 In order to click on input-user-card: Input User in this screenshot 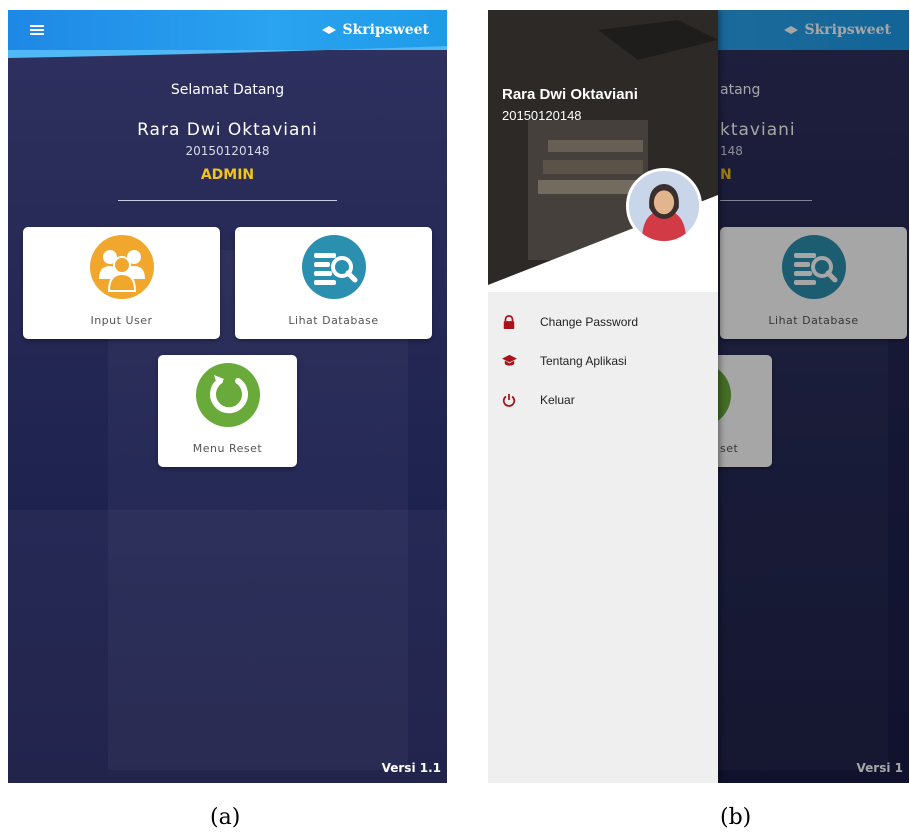, I will do `click(121, 283)`.